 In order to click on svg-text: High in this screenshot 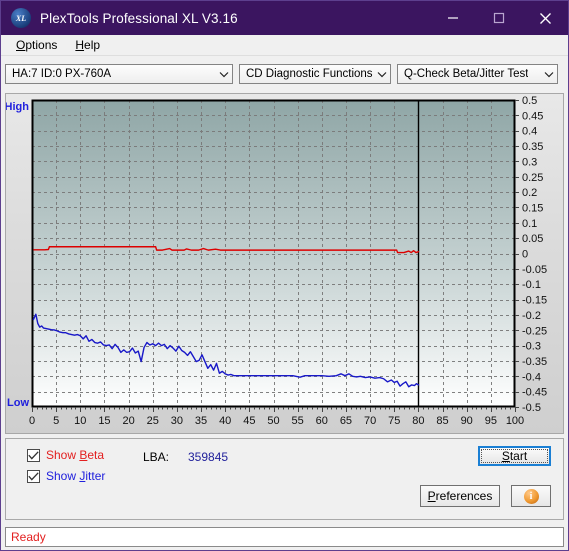, I will do `click(17, 107)`.